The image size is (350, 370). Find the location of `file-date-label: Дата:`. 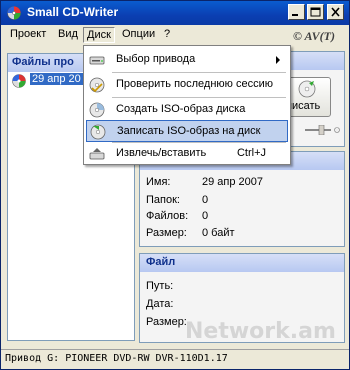

file-date-label: Дата: is located at coordinates (160, 304).